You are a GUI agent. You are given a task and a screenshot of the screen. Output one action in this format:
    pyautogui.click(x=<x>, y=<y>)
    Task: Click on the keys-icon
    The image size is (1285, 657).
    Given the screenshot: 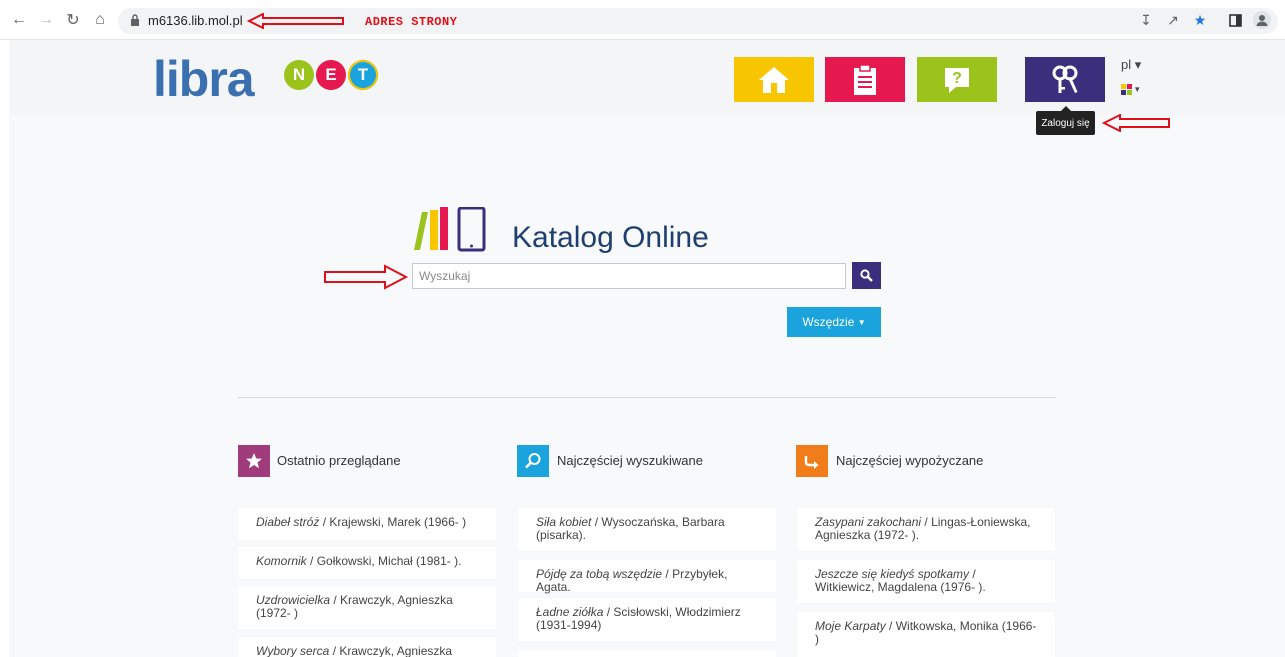 What is the action you would take?
    pyautogui.click(x=1065, y=79)
    